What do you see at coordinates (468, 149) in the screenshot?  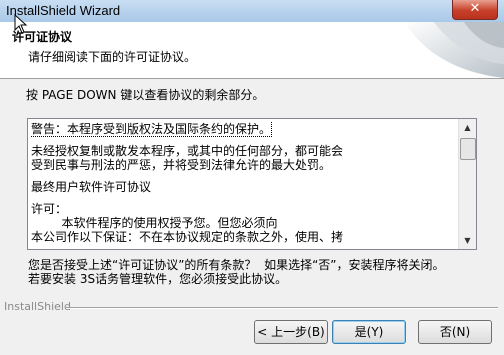 I see `scroll-thumb` at bounding box center [468, 149].